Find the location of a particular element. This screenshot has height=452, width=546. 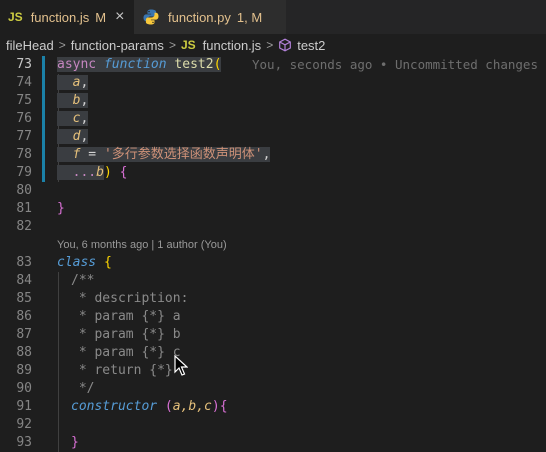

code-line-76: c, is located at coordinates (73, 119).